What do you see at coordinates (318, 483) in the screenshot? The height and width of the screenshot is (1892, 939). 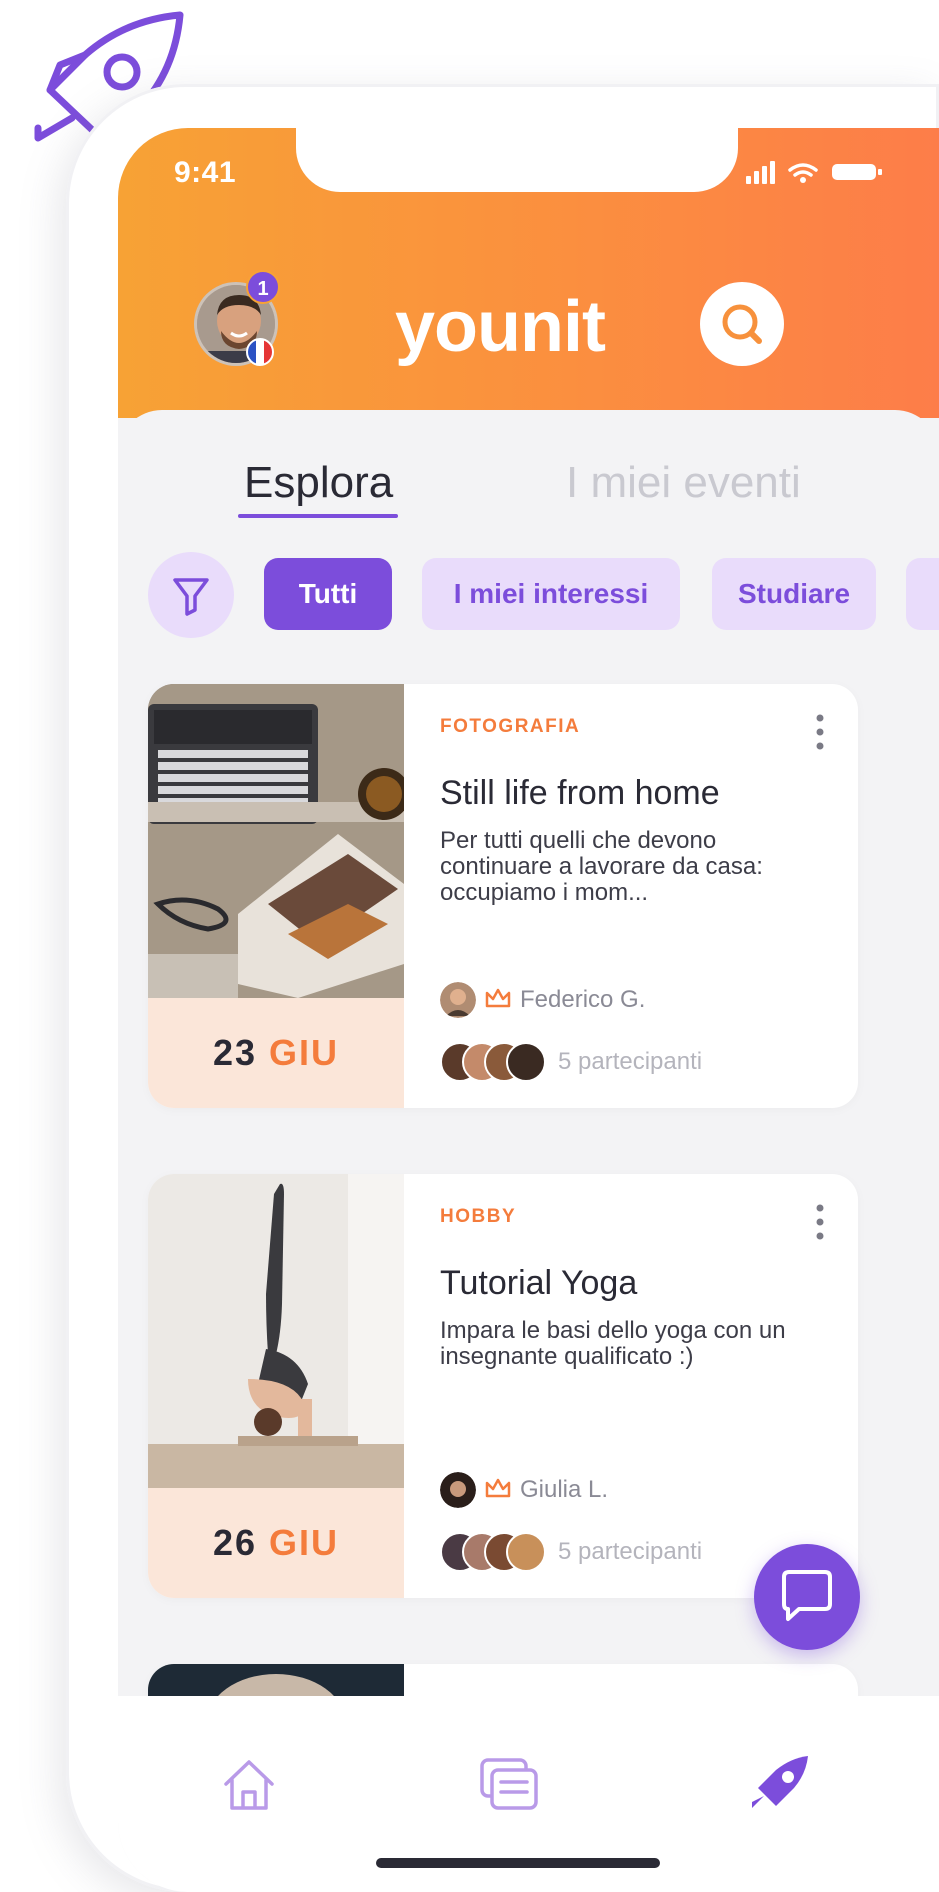 I see `tab-esplora: Esplora` at bounding box center [318, 483].